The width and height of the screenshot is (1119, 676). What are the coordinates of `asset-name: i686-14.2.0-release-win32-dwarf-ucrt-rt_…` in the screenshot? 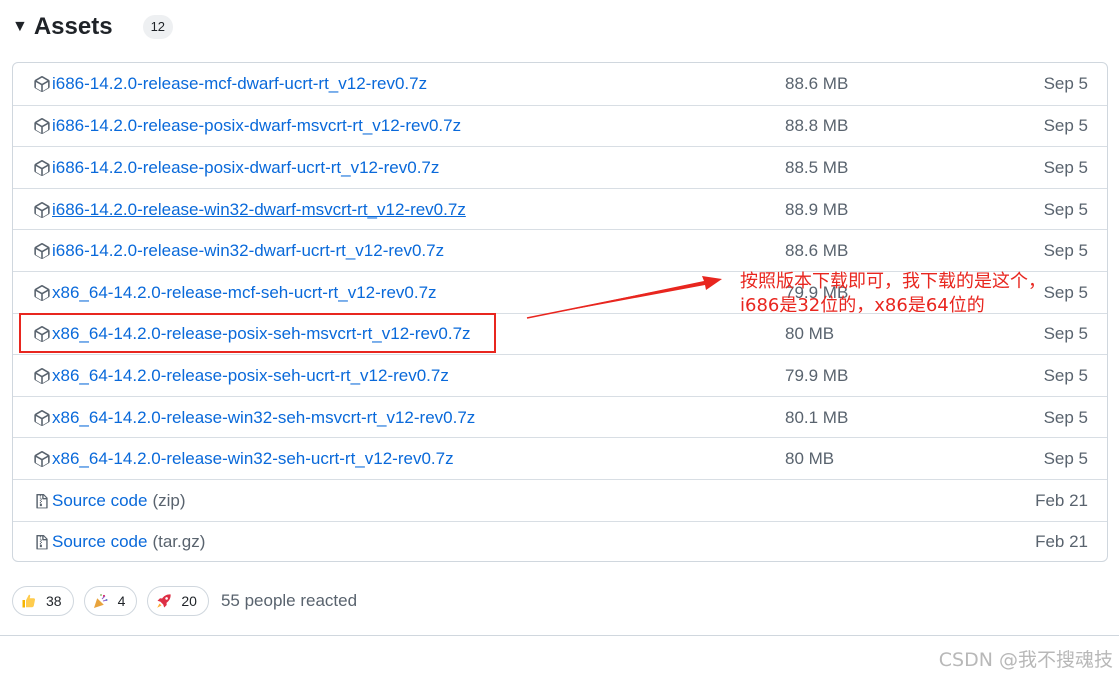 It's located at (248, 251).